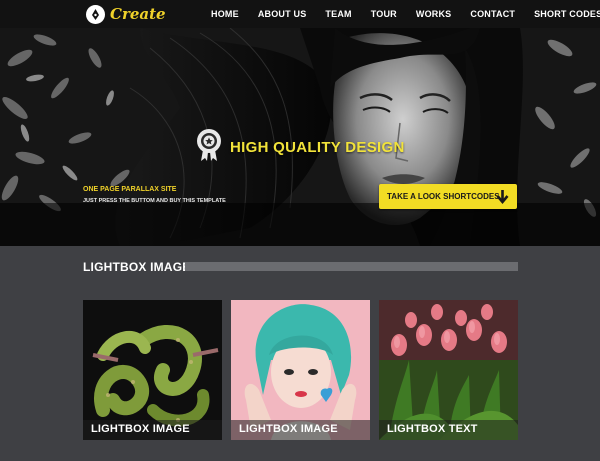 The image size is (600, 461). Describe the element at coordinates (434, 14) in the screenshot. I see `menu-item-works: WORKS` at that location.